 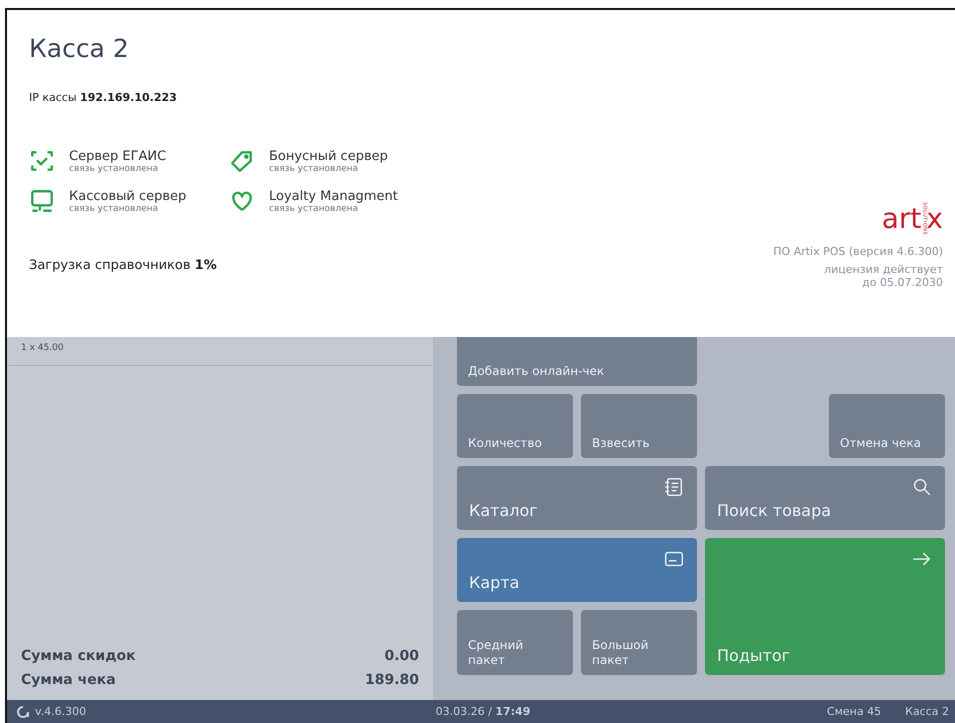 I want to click on total-value: 189.80, so click(x=391, y=680).